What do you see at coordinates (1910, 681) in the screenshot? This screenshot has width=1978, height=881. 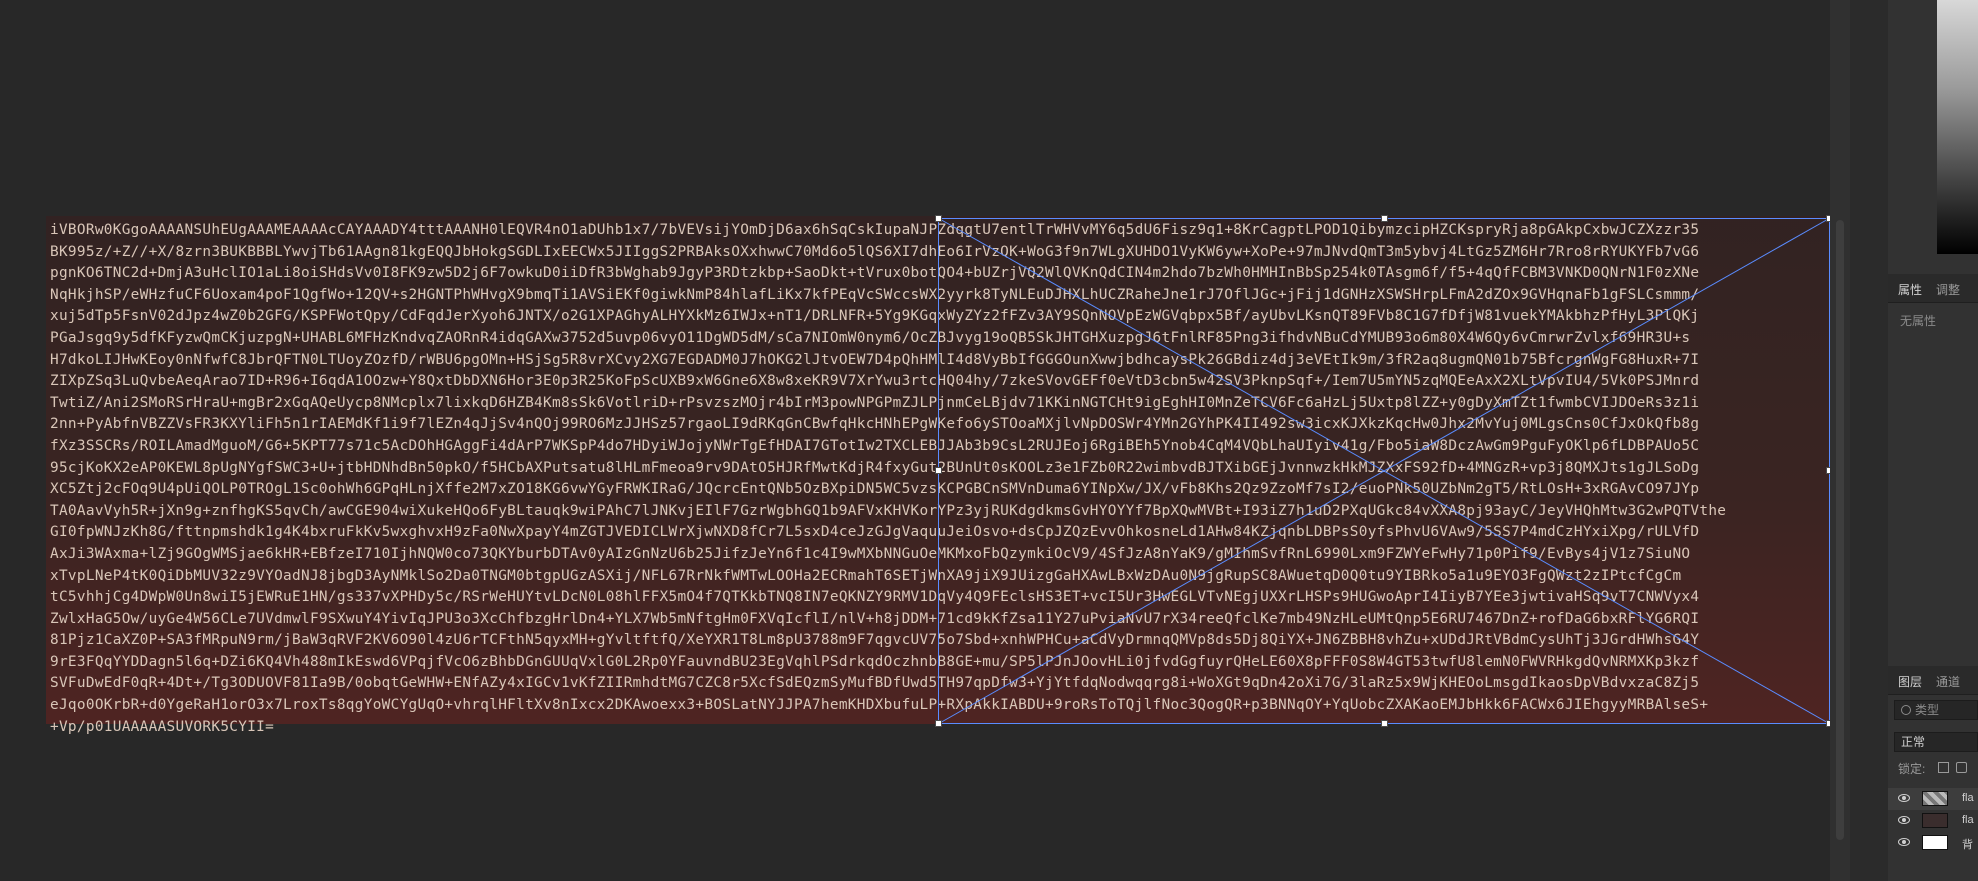 I see `tab-layers: 图层` at bounding box center [1910, 681].